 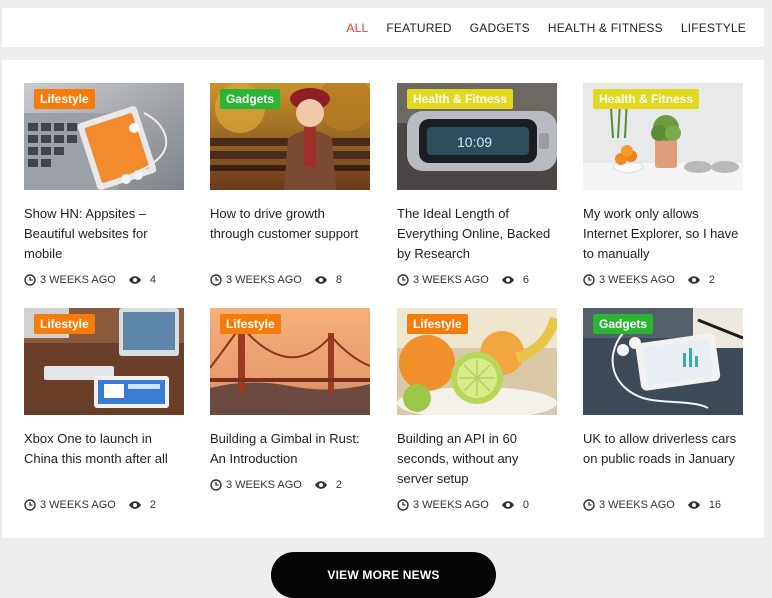 I want to click on svg-text: 10:09, so click(x=474, y=142).